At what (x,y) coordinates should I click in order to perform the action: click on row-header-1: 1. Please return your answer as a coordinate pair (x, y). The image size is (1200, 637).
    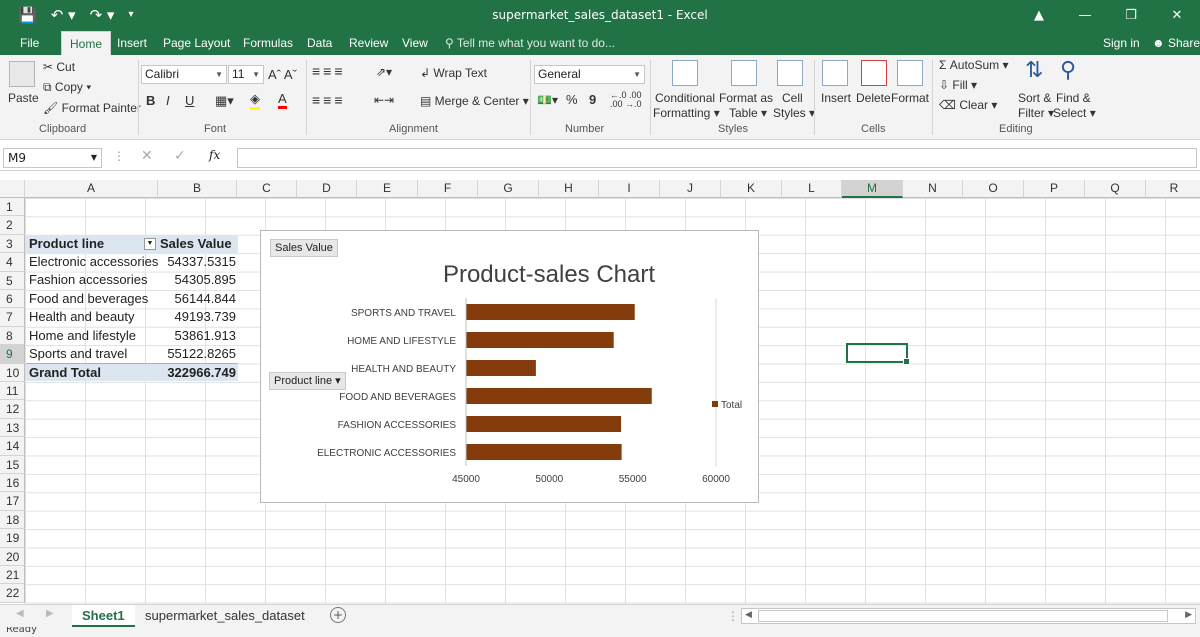
    Looking at the image, I should click on (12, 207).